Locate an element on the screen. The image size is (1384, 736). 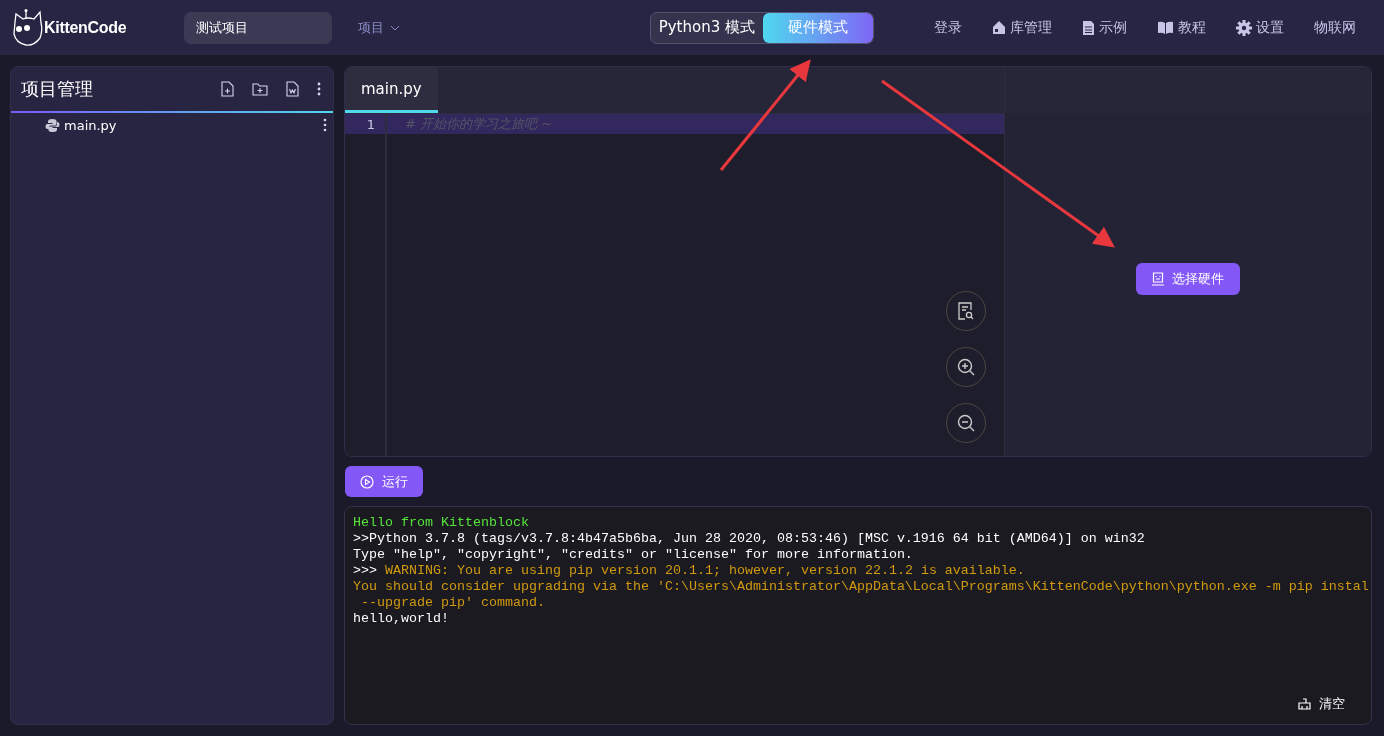
new-file-icon is located at coordinates (227, 89).